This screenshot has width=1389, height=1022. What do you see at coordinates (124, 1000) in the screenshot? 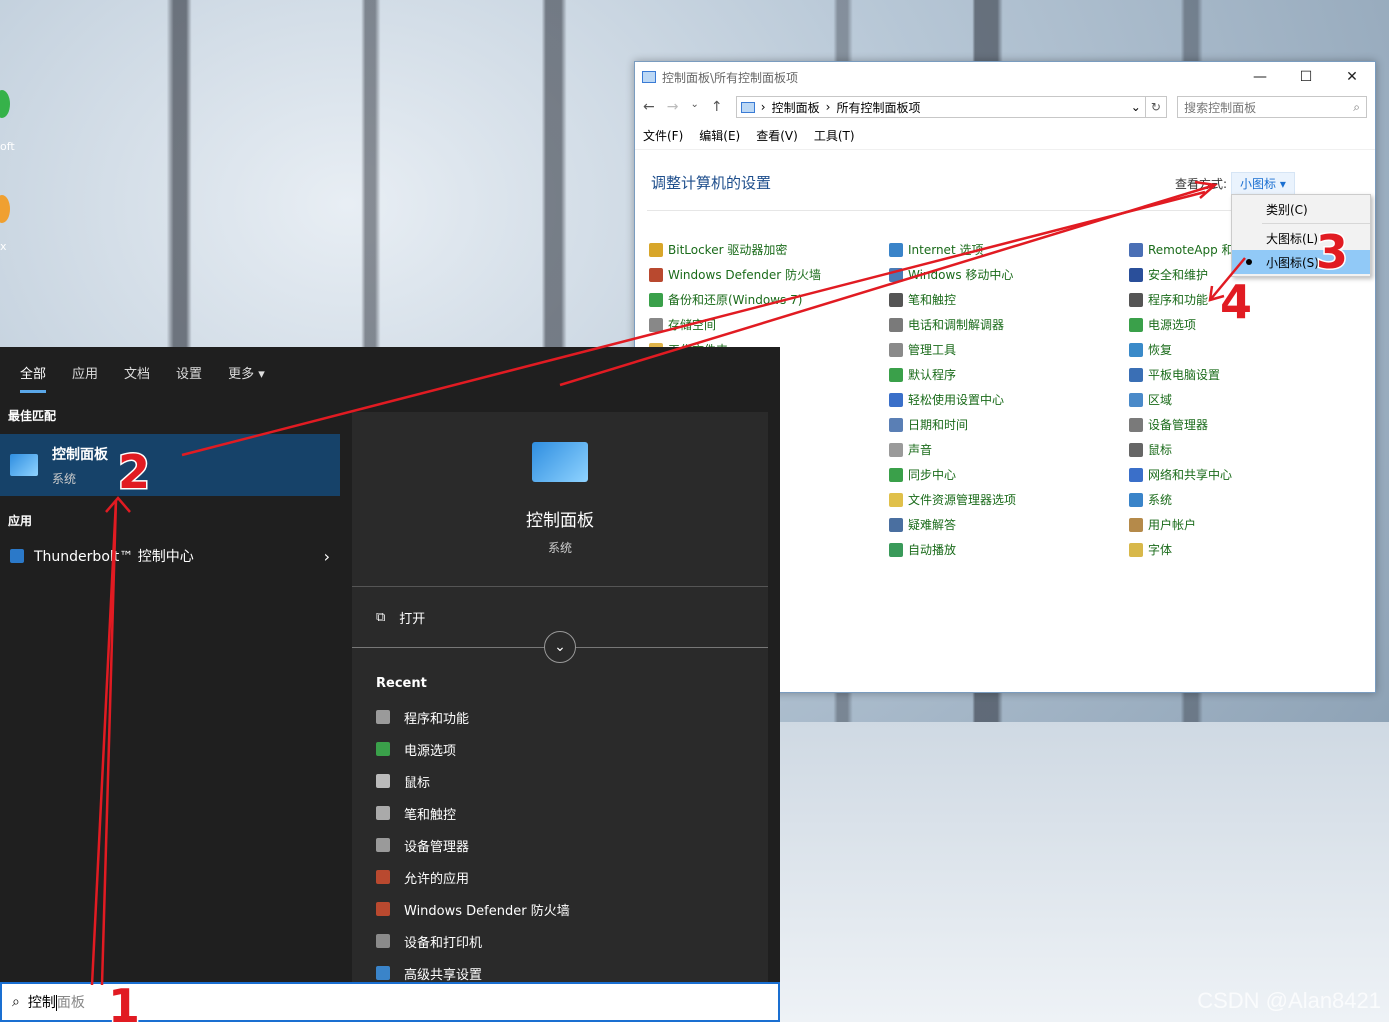
I see `step-number-1: 1` at bounding box center [124, 1000].